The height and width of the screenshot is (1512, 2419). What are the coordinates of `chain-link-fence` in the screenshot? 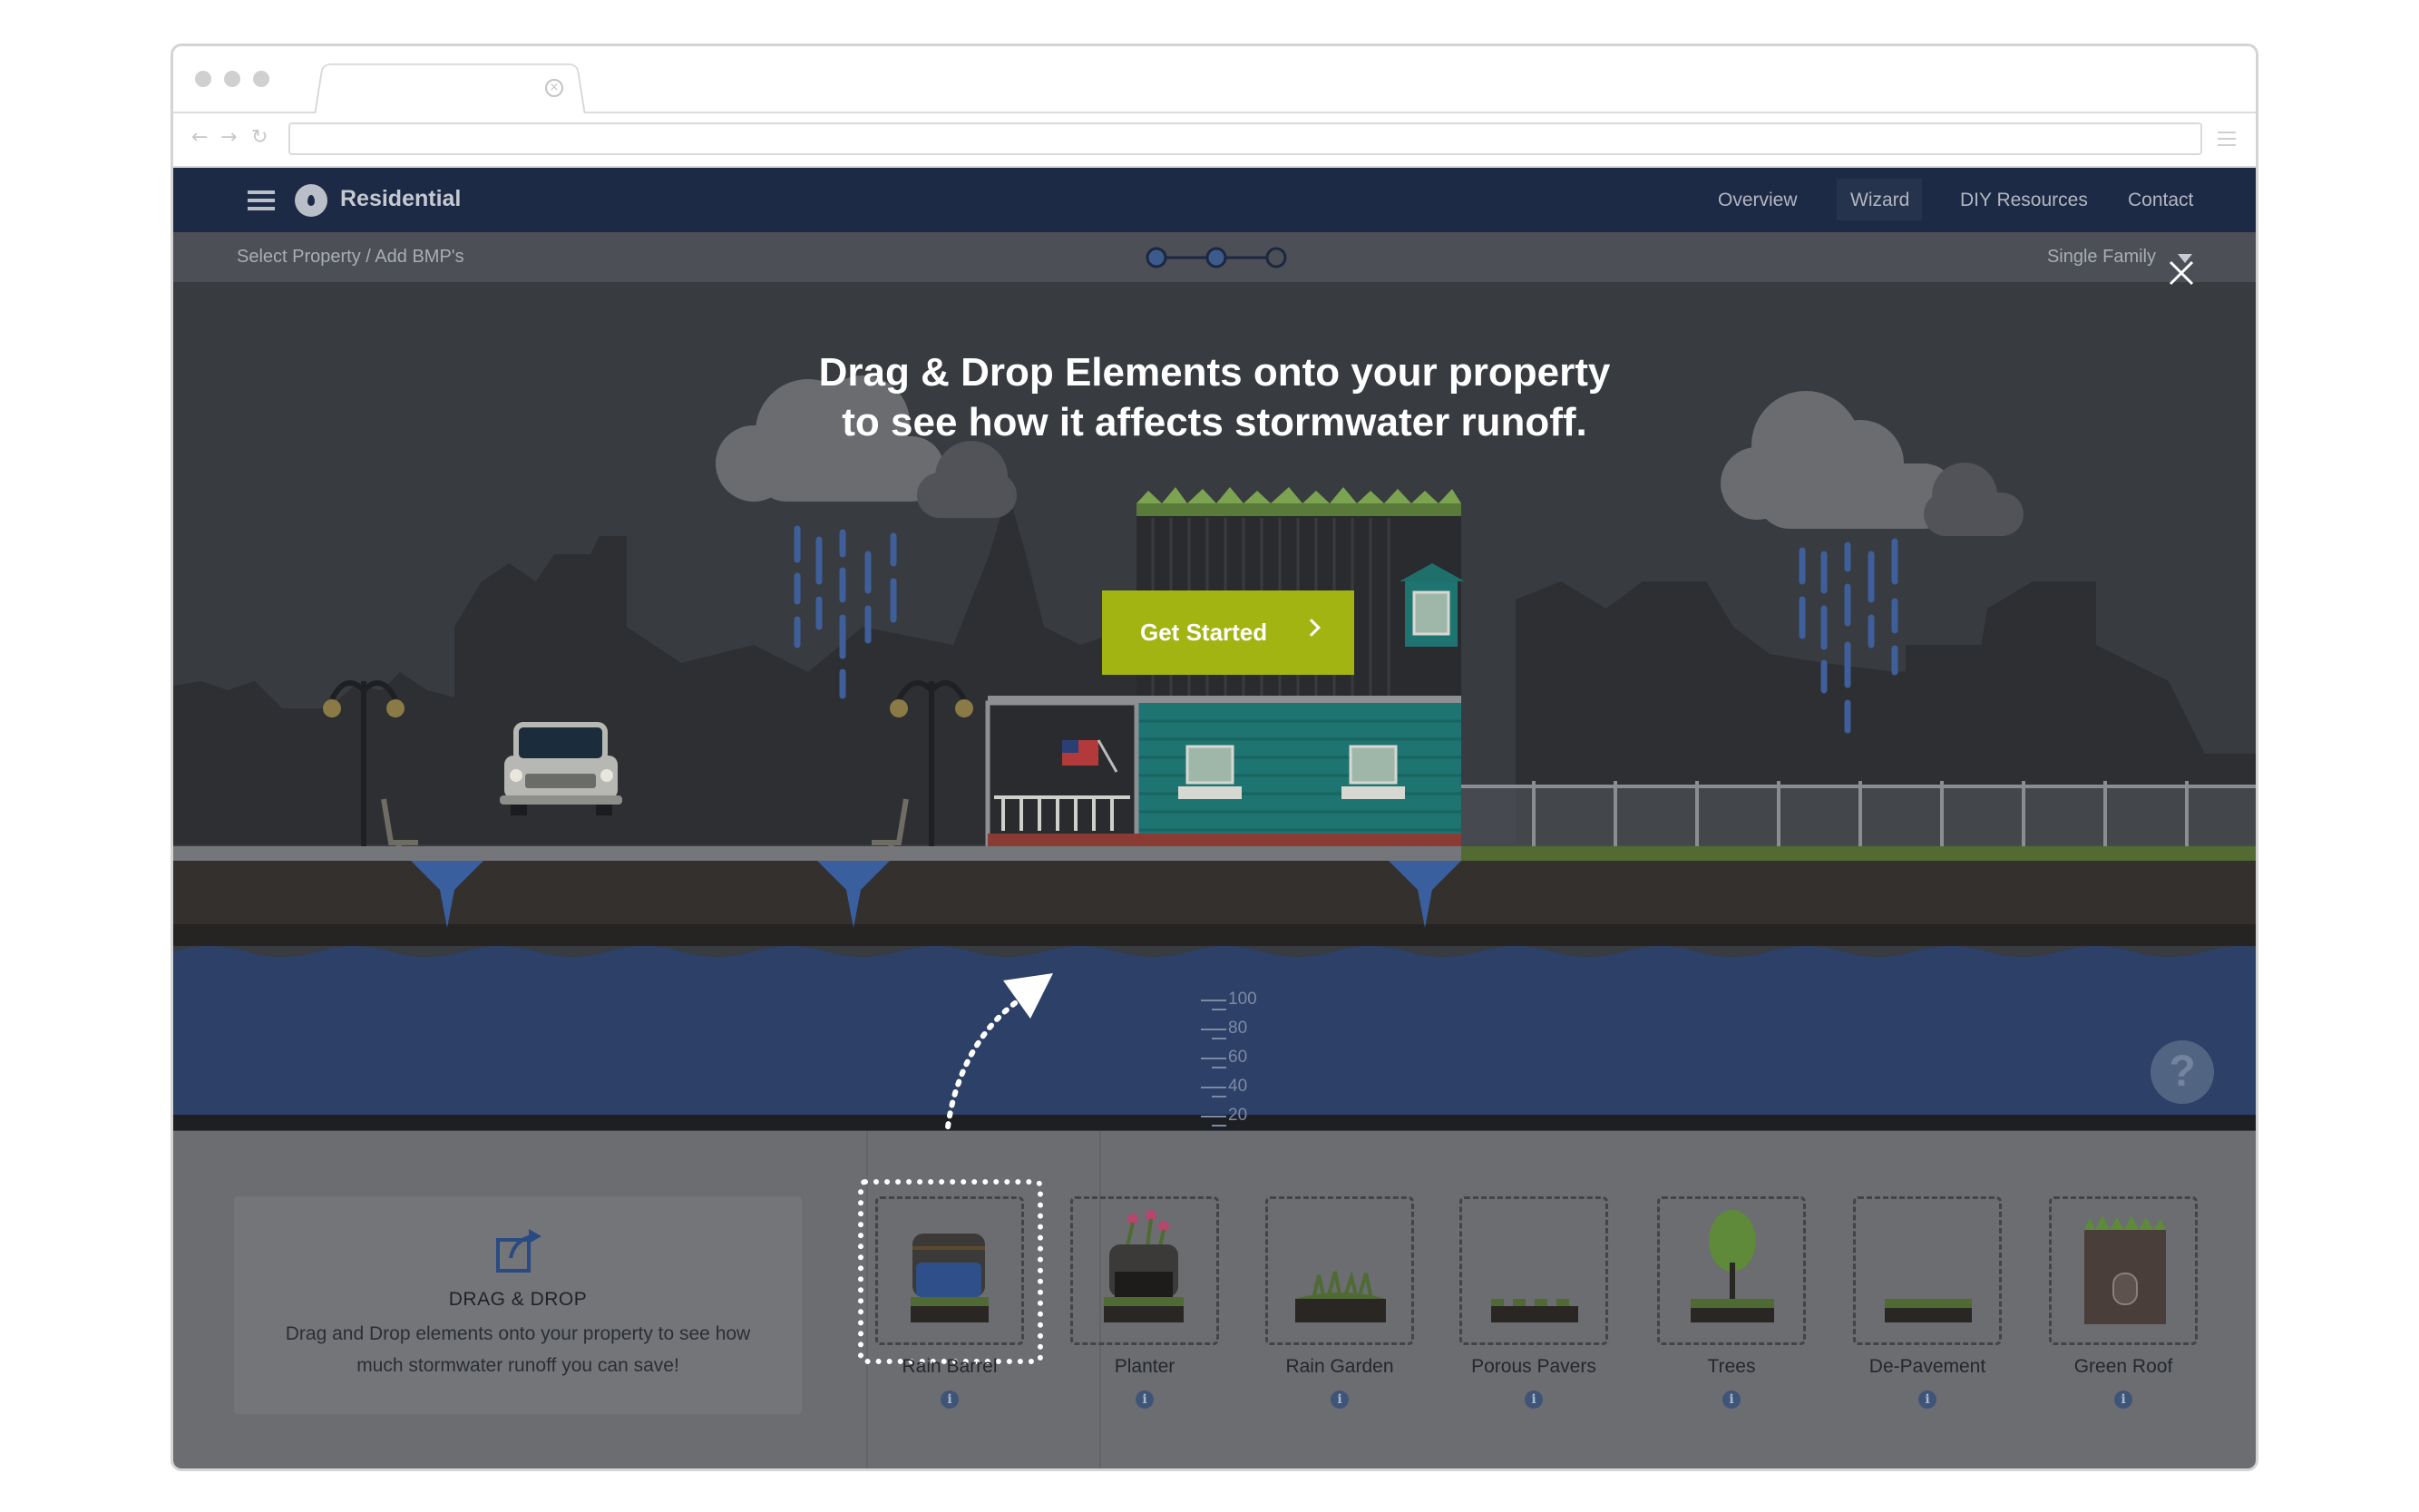 It's located at (1858, 813).